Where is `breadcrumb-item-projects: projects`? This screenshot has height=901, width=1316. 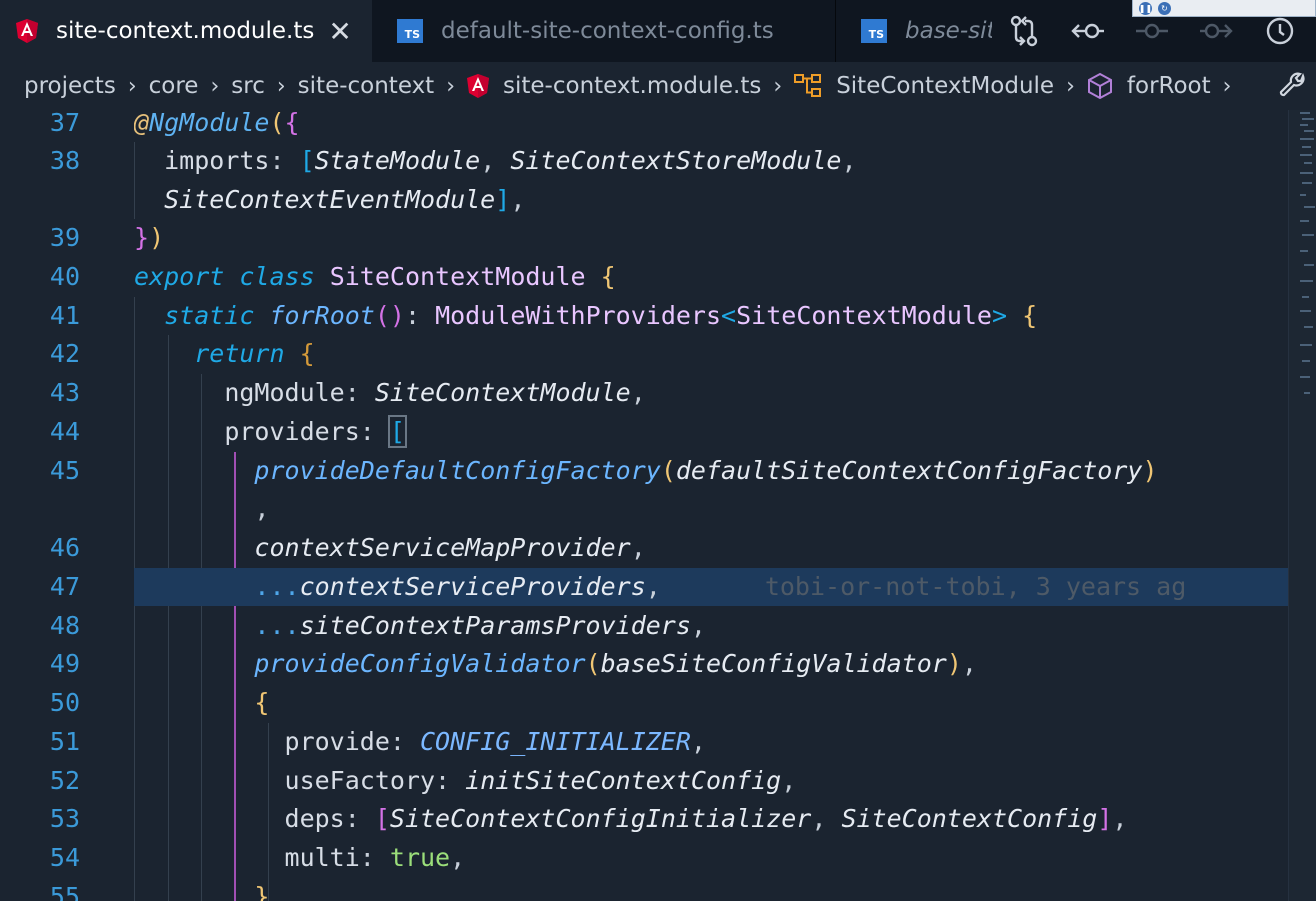 breadcrumb-item-projects: projects is located at coordinates (70, 86).